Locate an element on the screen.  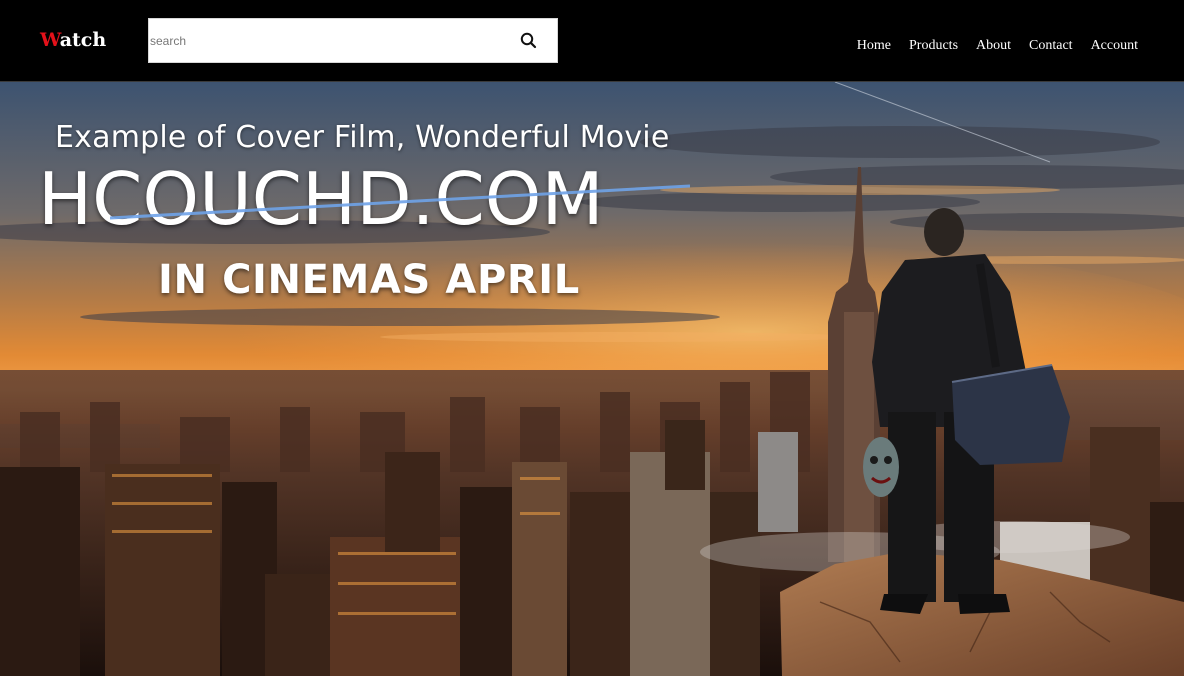
light-streak-decoration is located at coordinates (400, 202).